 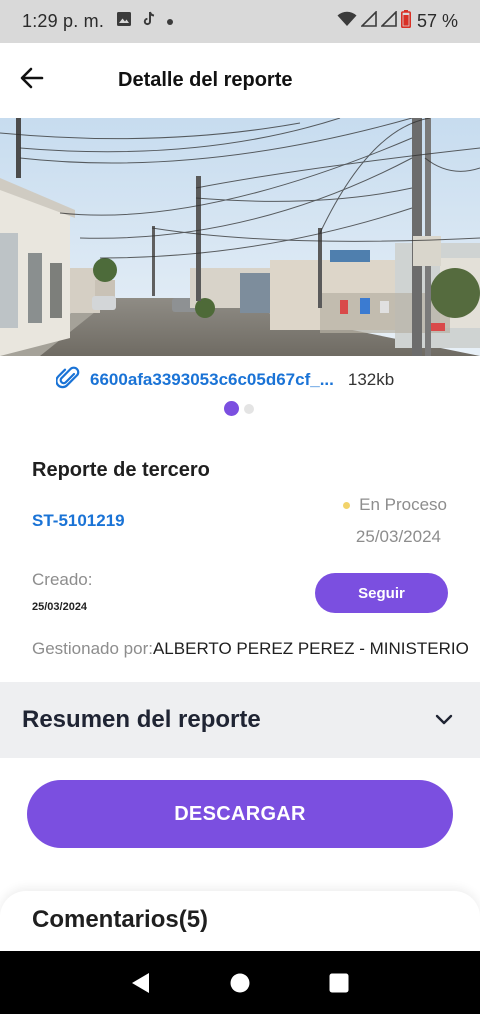 I want to click on battery-low-icon, so click(x=405, y=21).